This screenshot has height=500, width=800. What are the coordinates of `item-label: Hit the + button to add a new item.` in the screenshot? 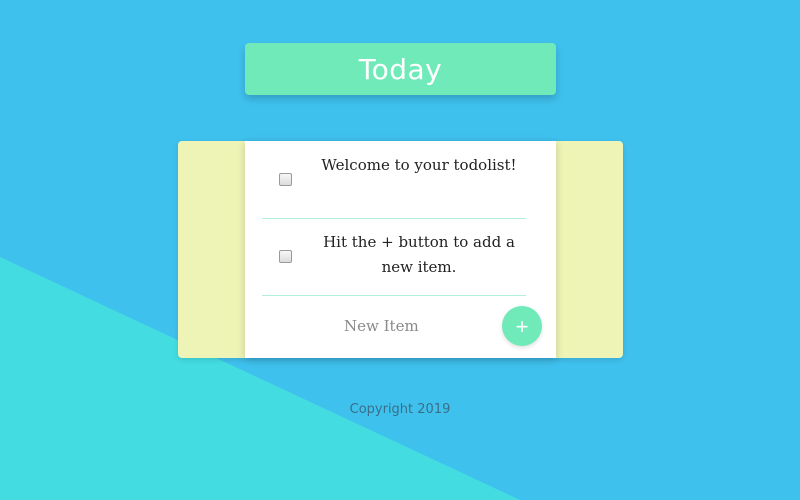 It's located at (419, 254).